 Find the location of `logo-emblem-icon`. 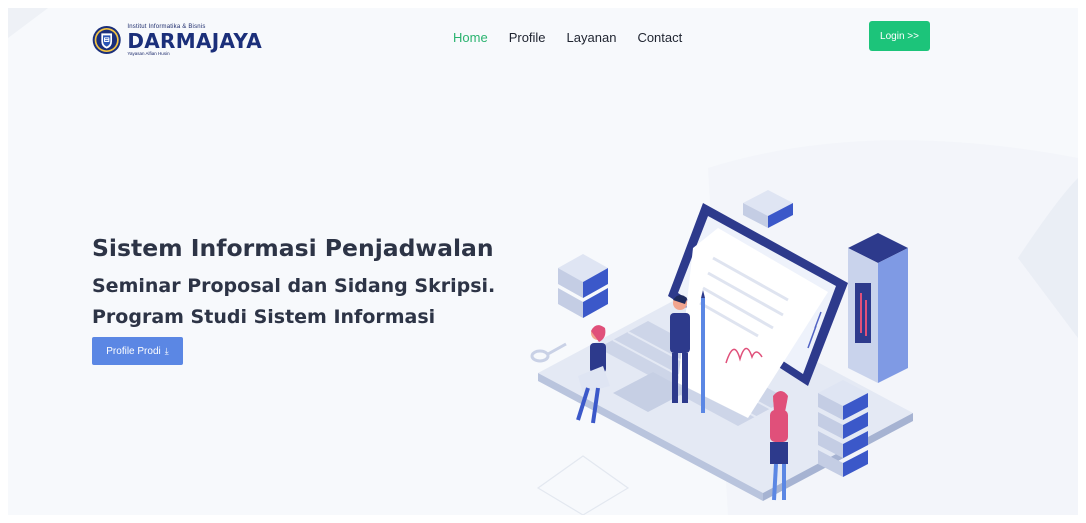

logo-emblem-icon is located at coordinates (106, 40).